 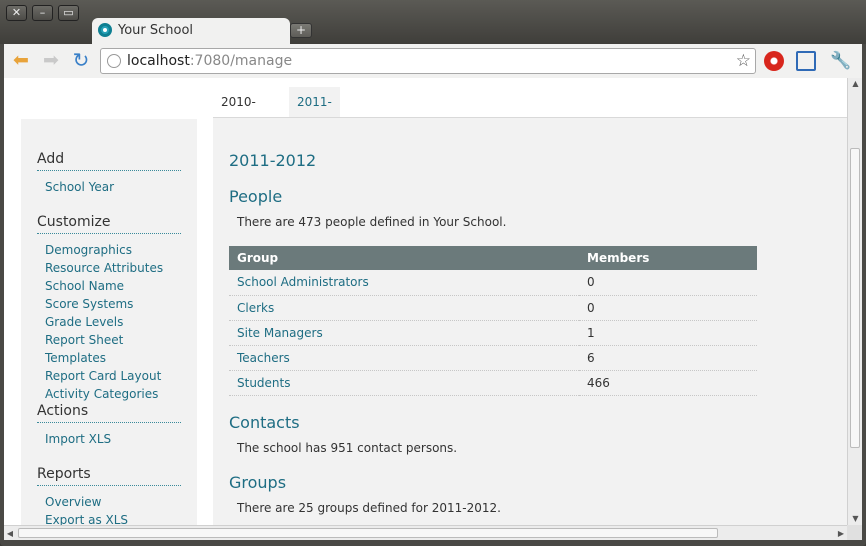 What do you see at coordinates (404, 258) in the screenshot?
I see `column-header-group: Group` at bounding box center [404, 258].